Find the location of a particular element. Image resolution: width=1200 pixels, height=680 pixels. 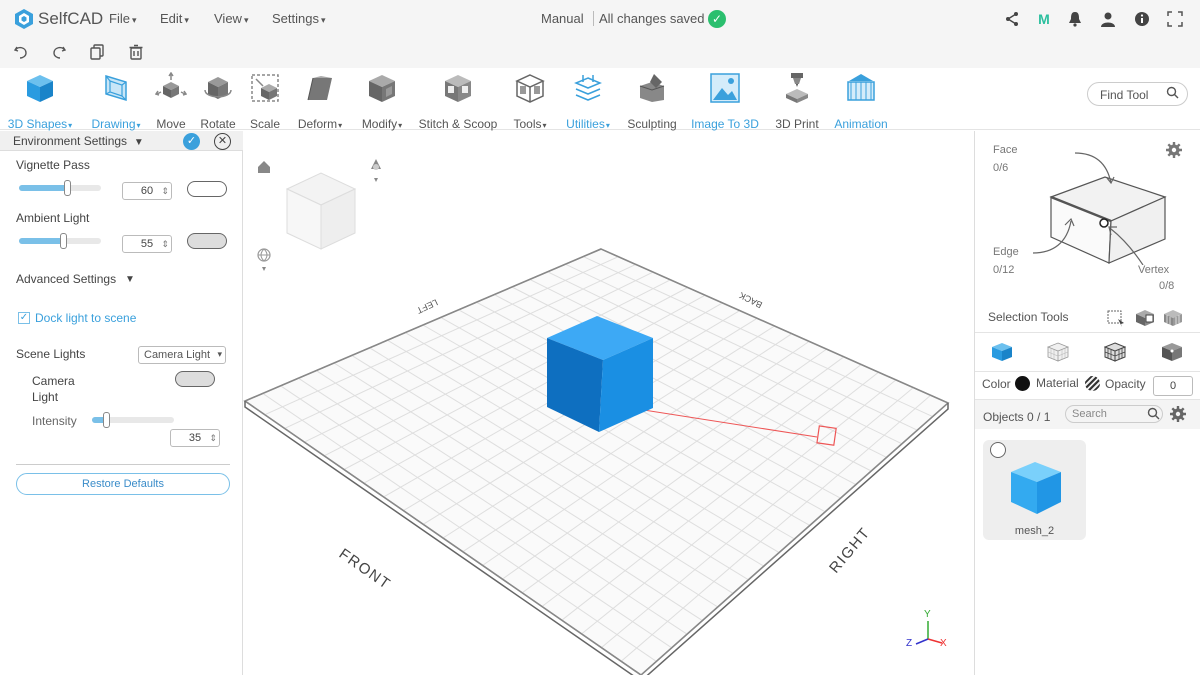

axis-gizmo: Y X Z is located at coordinates (926, 629).